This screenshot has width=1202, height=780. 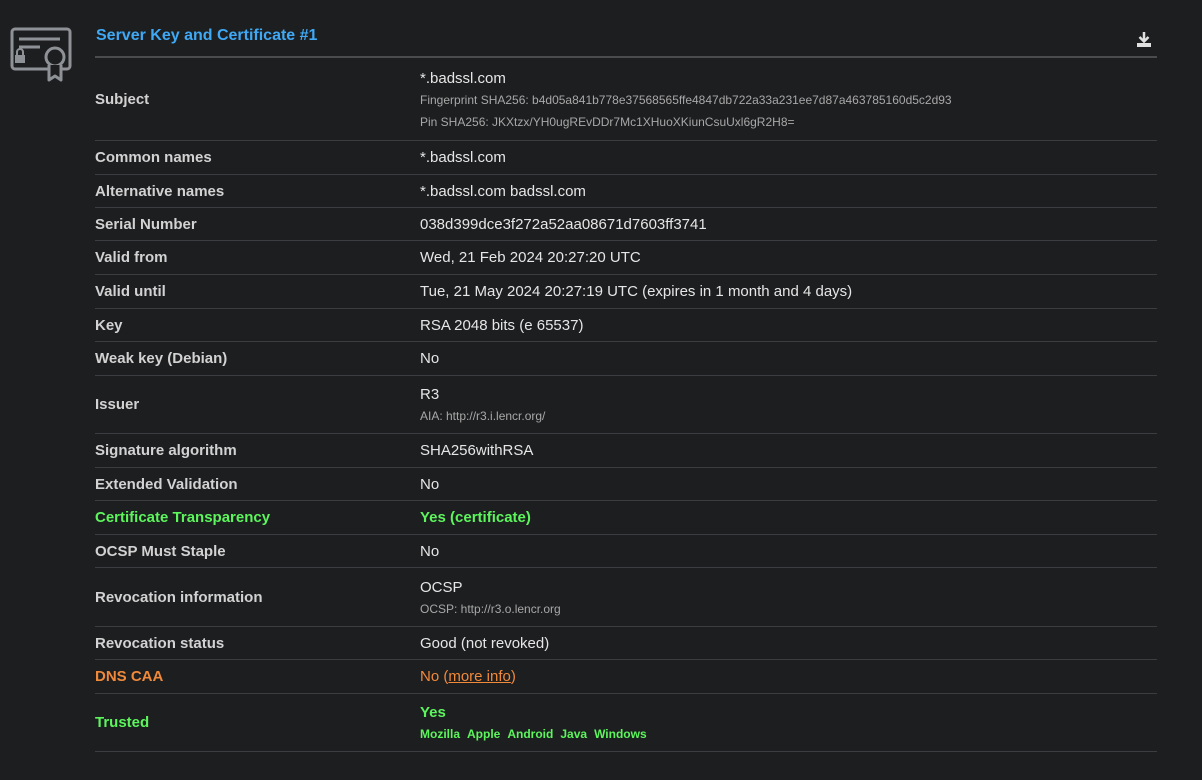 What do you see at coordinates (161, 358) in the screenshot?
I see `row-label: Weak key (Debian)` at bounding box center [161, 358].